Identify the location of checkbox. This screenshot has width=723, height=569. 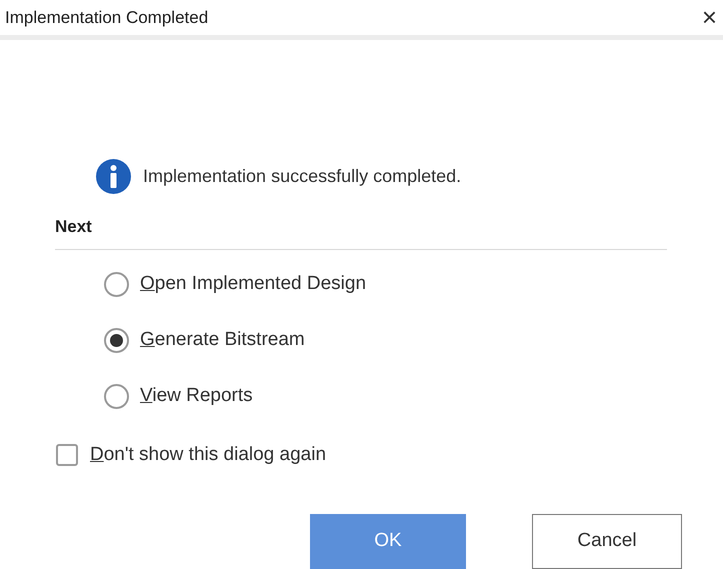
(67, 455).